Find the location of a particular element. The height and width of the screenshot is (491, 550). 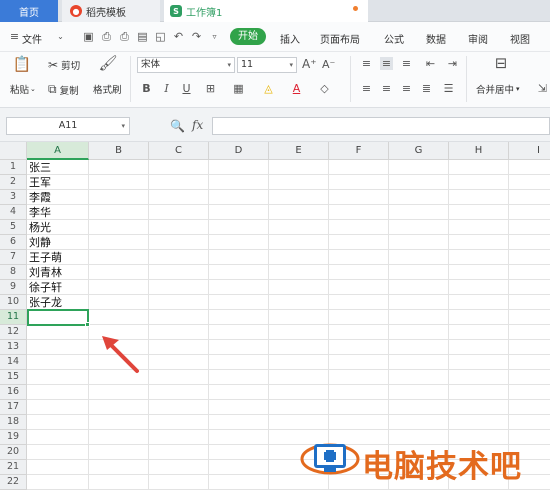

row-header-18: 18 is located at coordinates (13, 422).